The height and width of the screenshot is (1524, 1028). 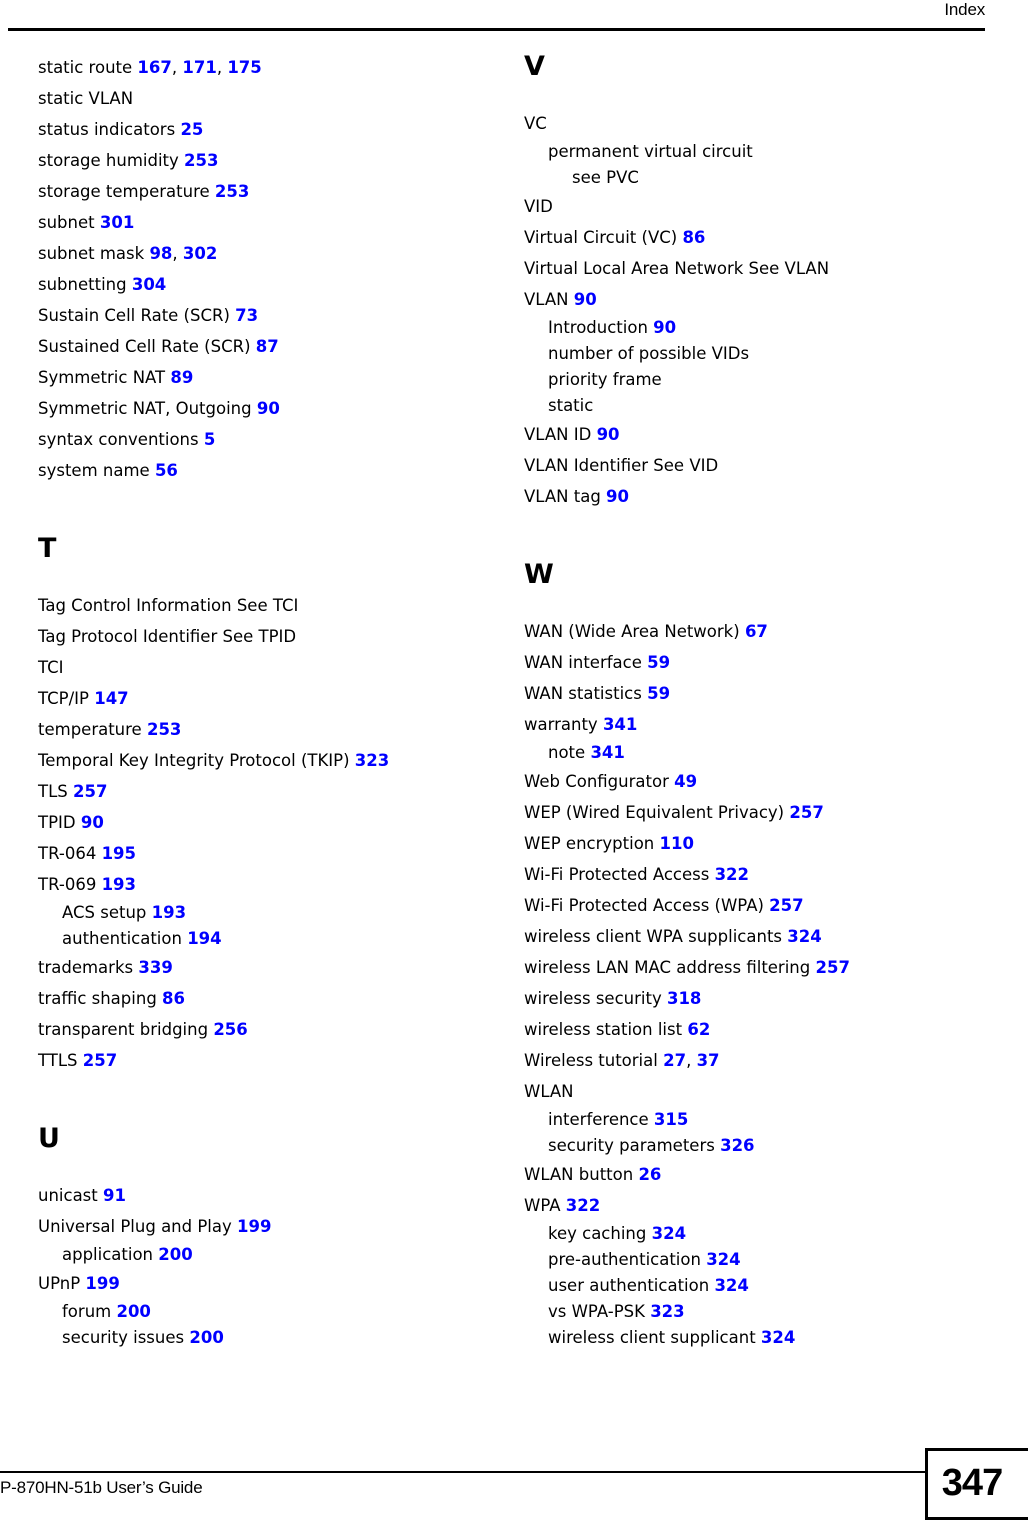 What do you see at coordinates (273, 967) in the screenshot?
I see `index-entry: trademarks 339` at bounding box center [273, 967].